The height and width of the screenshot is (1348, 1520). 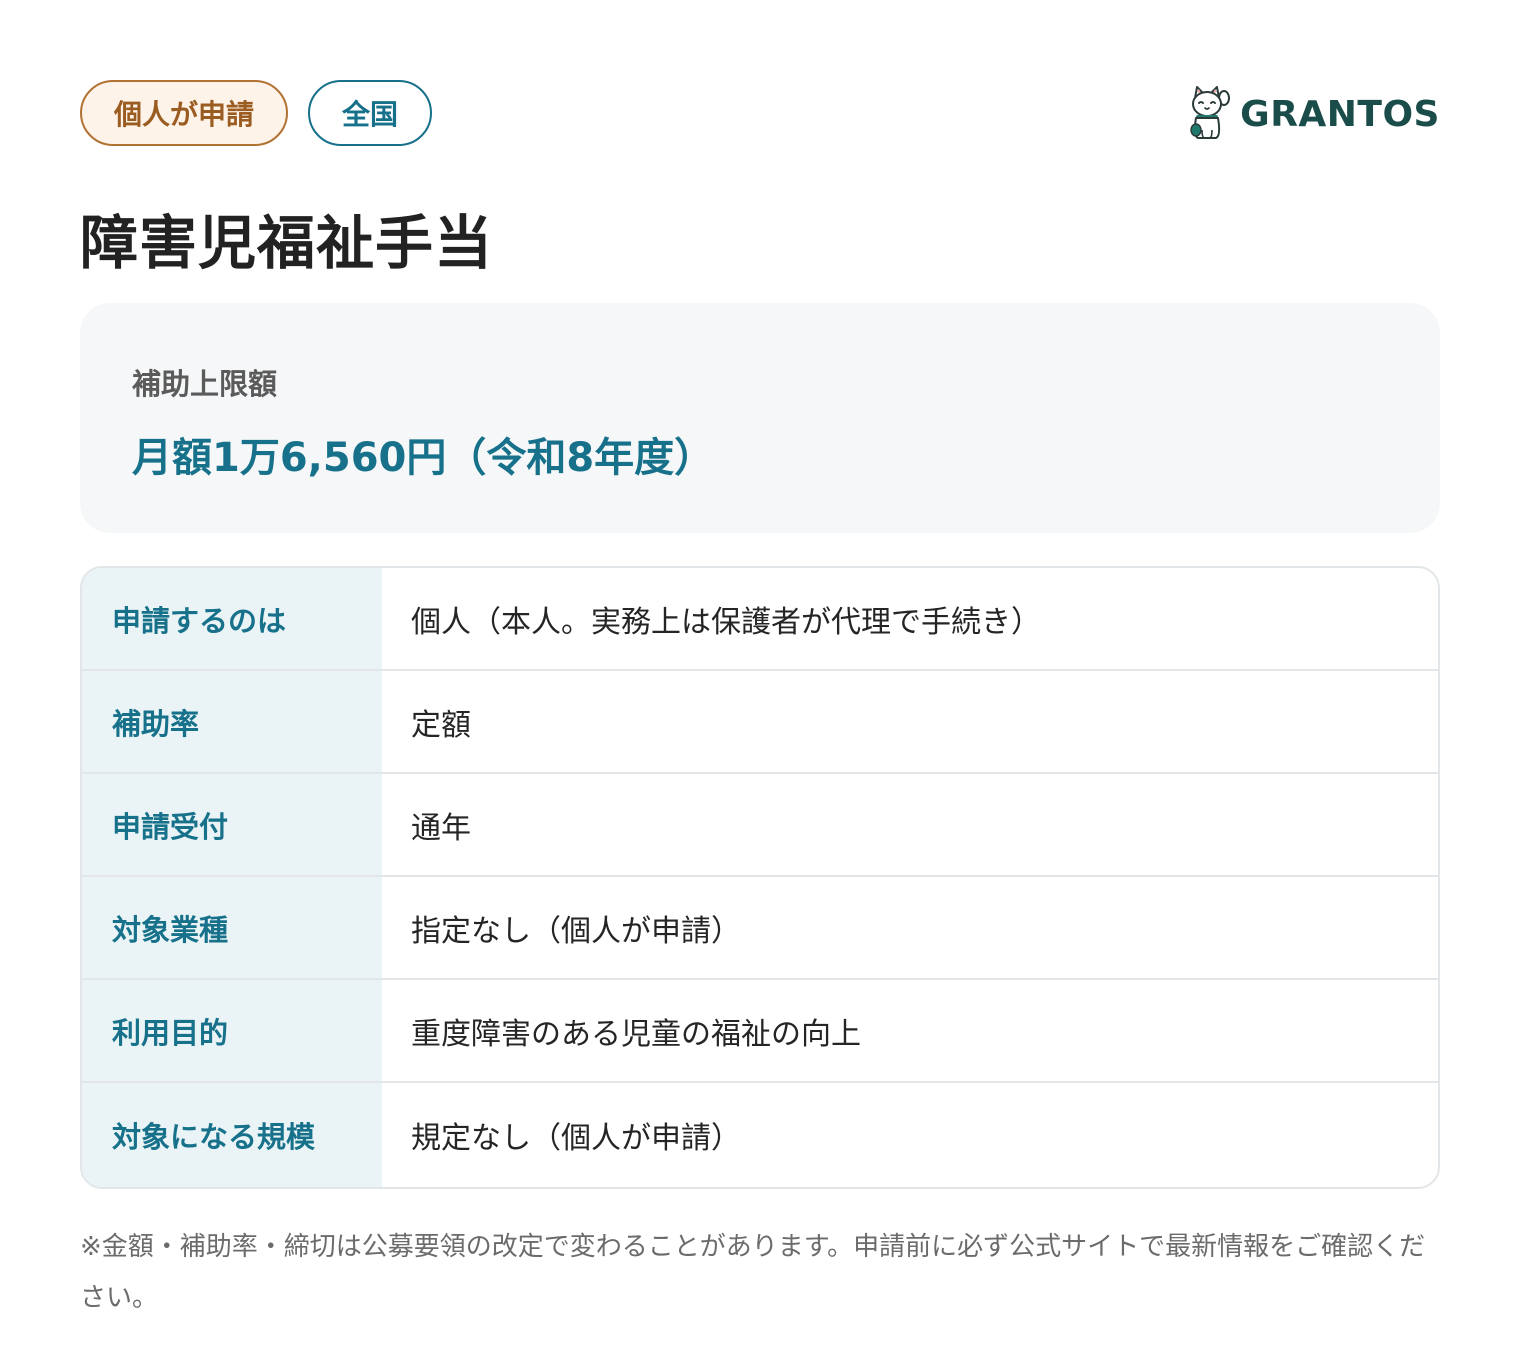 I want to click on row-value: 個人（本人。実務上は保護者が代理で手続き）, so click(x=726, y=622).